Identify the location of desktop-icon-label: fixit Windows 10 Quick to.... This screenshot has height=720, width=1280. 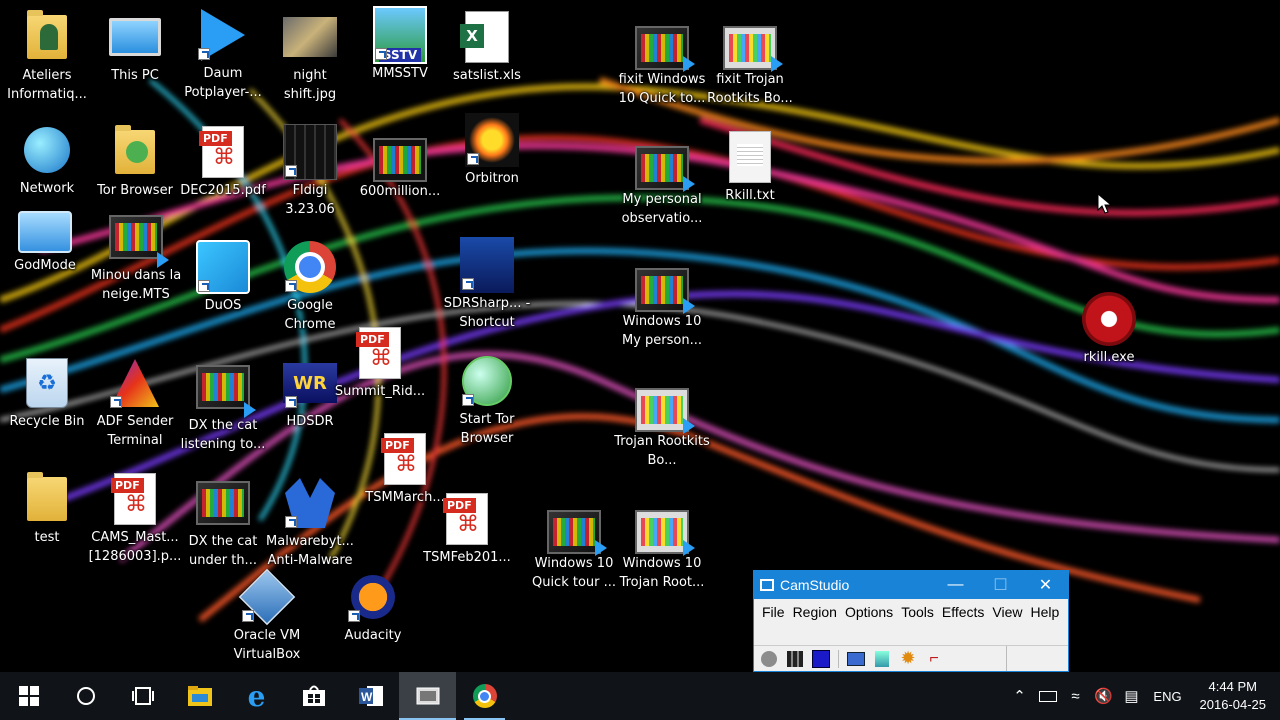
(662, 89).